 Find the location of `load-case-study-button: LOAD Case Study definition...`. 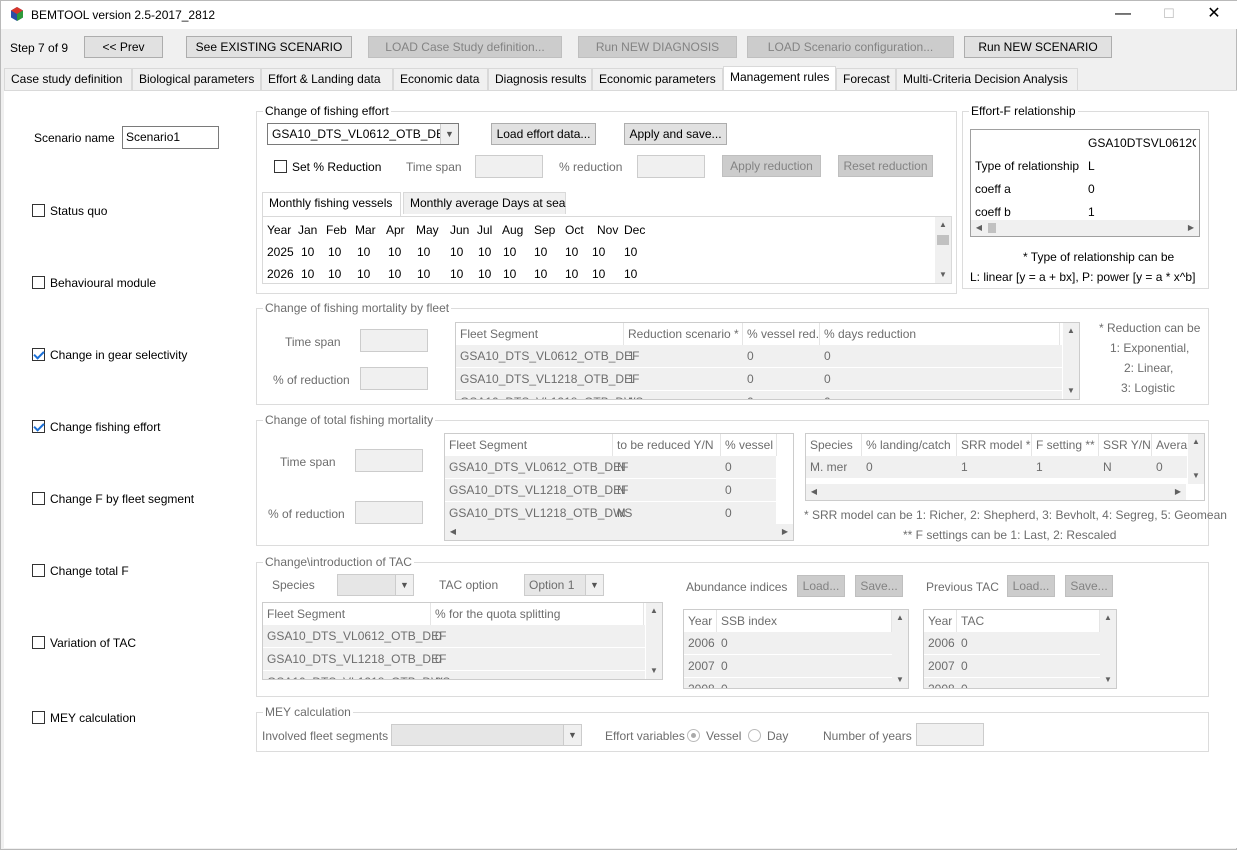

load-case-study-button: LOAD Case Study definition... is located at coordinates (465, 47).